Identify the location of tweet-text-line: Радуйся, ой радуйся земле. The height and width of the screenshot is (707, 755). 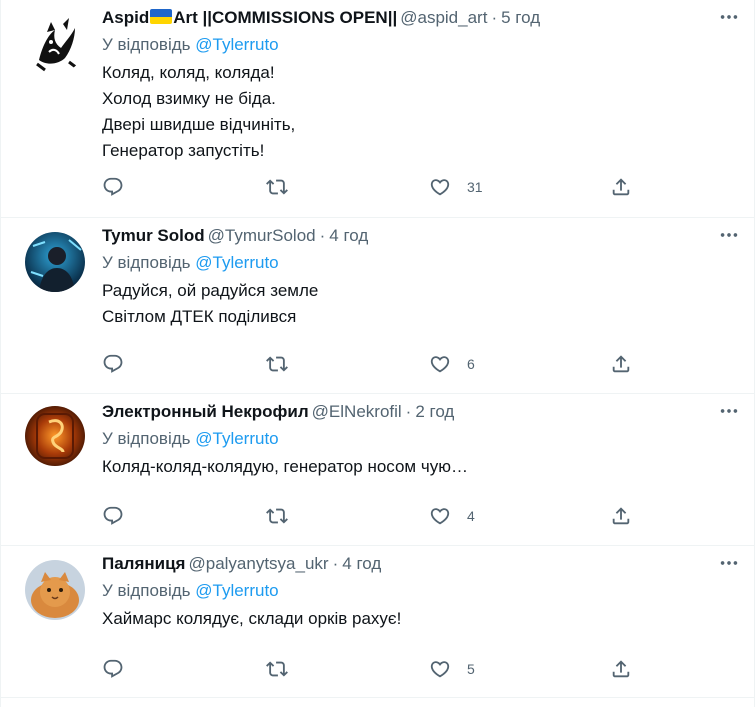
(210, 290).